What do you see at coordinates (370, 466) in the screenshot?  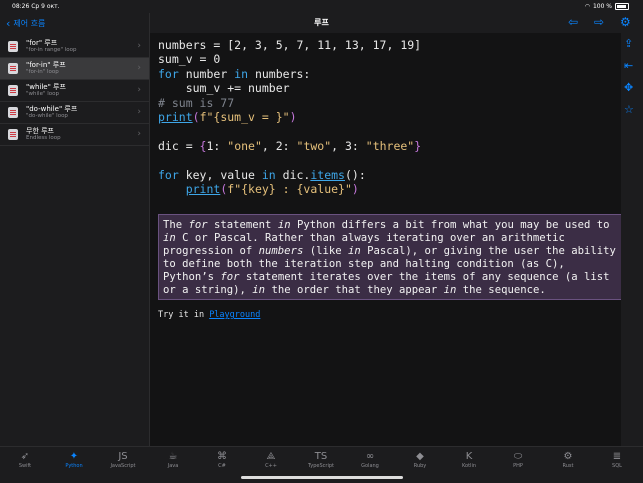 I see `tab-label: Golang` at bounding box center [370, 466].